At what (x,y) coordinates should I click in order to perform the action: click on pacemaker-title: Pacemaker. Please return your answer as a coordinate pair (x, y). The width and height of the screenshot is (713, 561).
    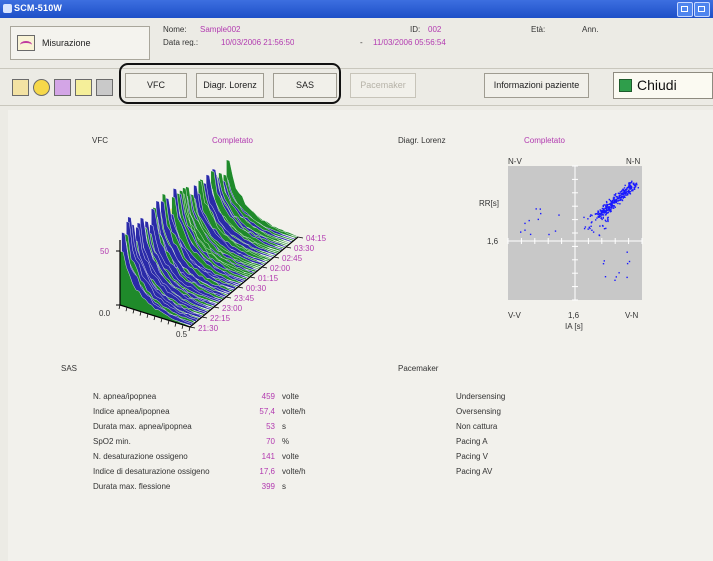
    Looking at the image, I should click on (418, 368).